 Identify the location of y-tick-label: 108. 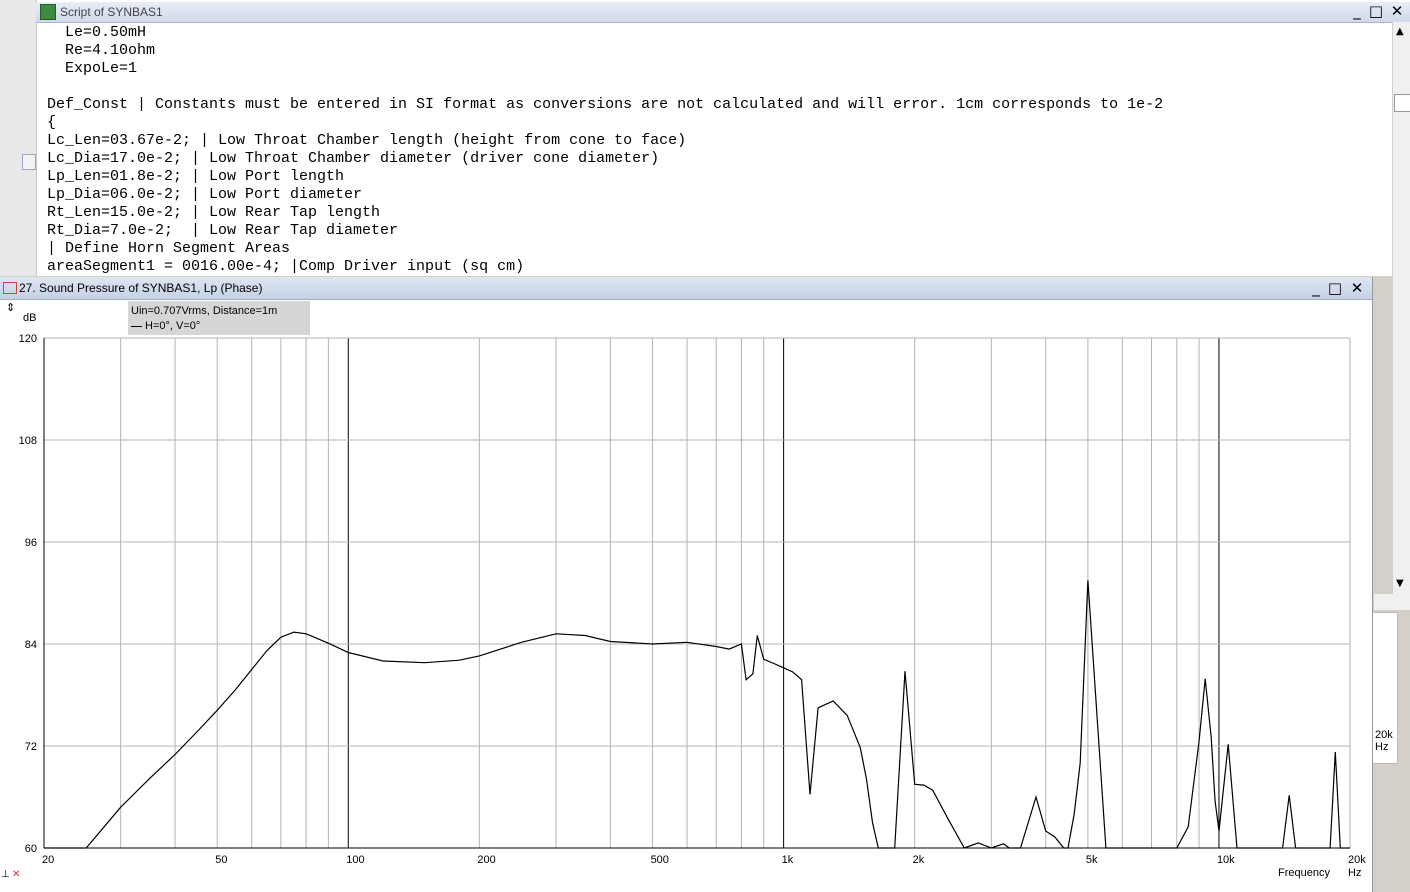
(28, 441).